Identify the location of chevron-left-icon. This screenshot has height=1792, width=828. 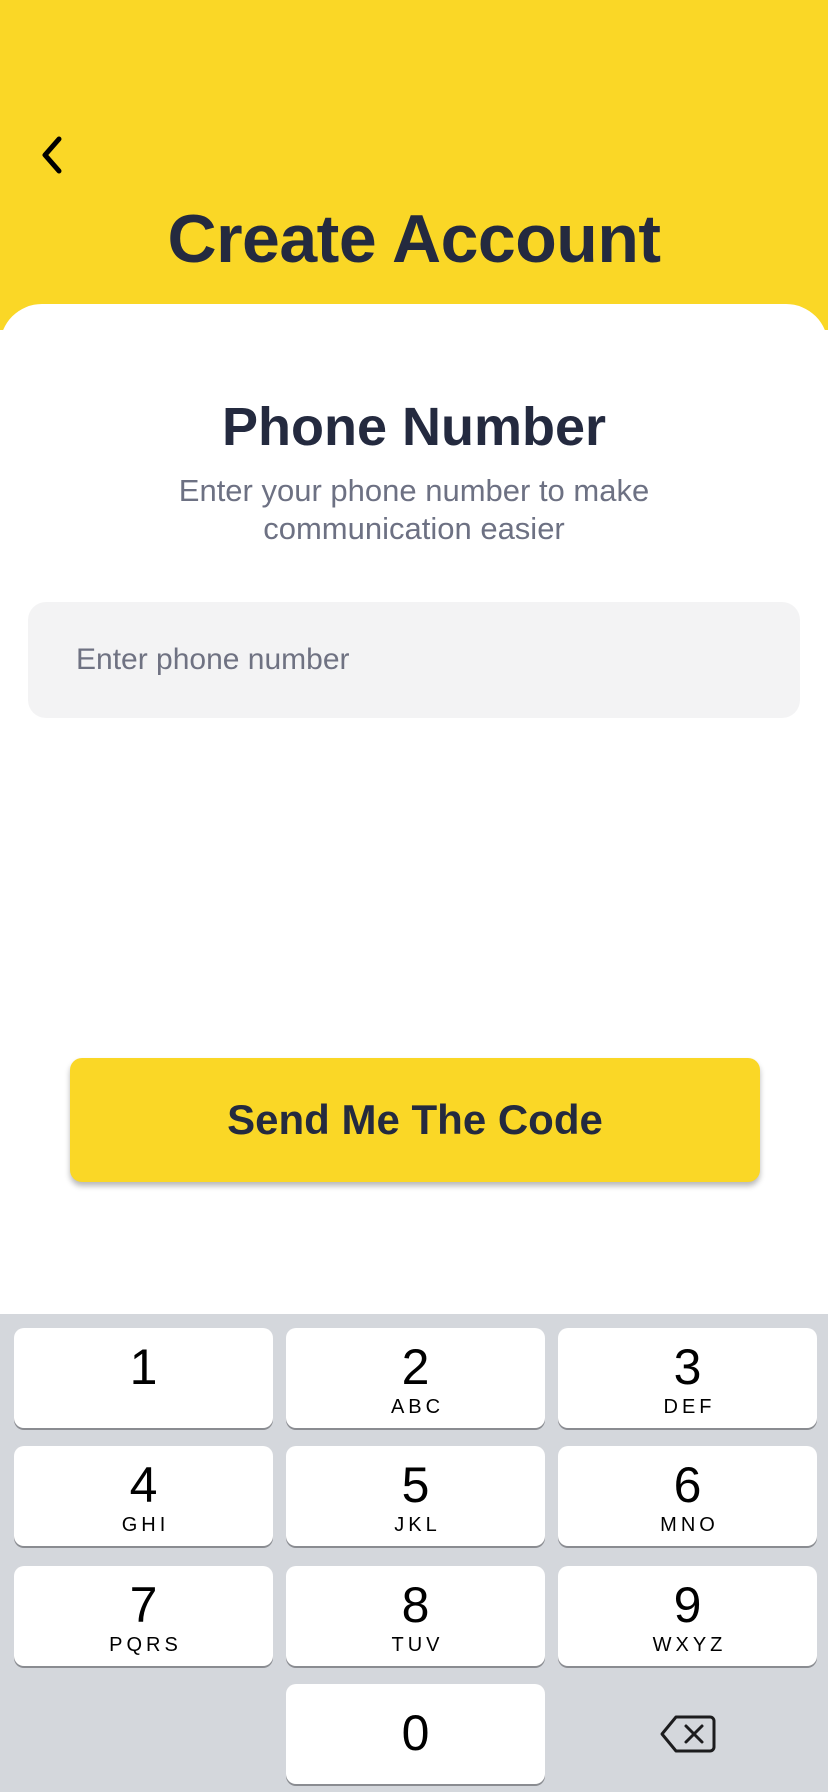
(52, 155).